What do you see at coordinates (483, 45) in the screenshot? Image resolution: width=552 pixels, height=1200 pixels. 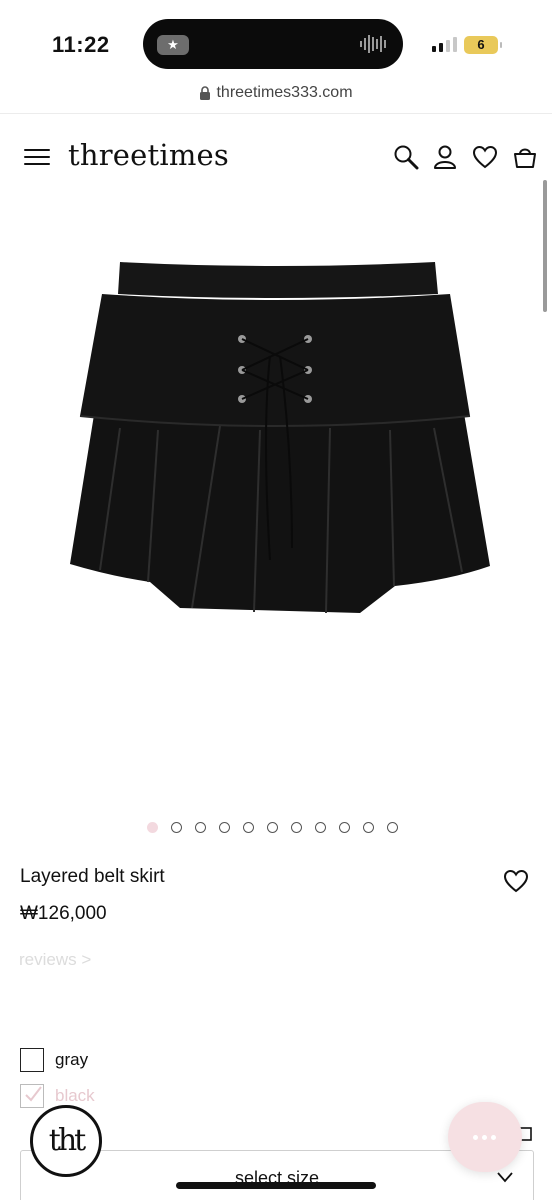 I see `battery-icon: 6` at bounding box center [483, 45].